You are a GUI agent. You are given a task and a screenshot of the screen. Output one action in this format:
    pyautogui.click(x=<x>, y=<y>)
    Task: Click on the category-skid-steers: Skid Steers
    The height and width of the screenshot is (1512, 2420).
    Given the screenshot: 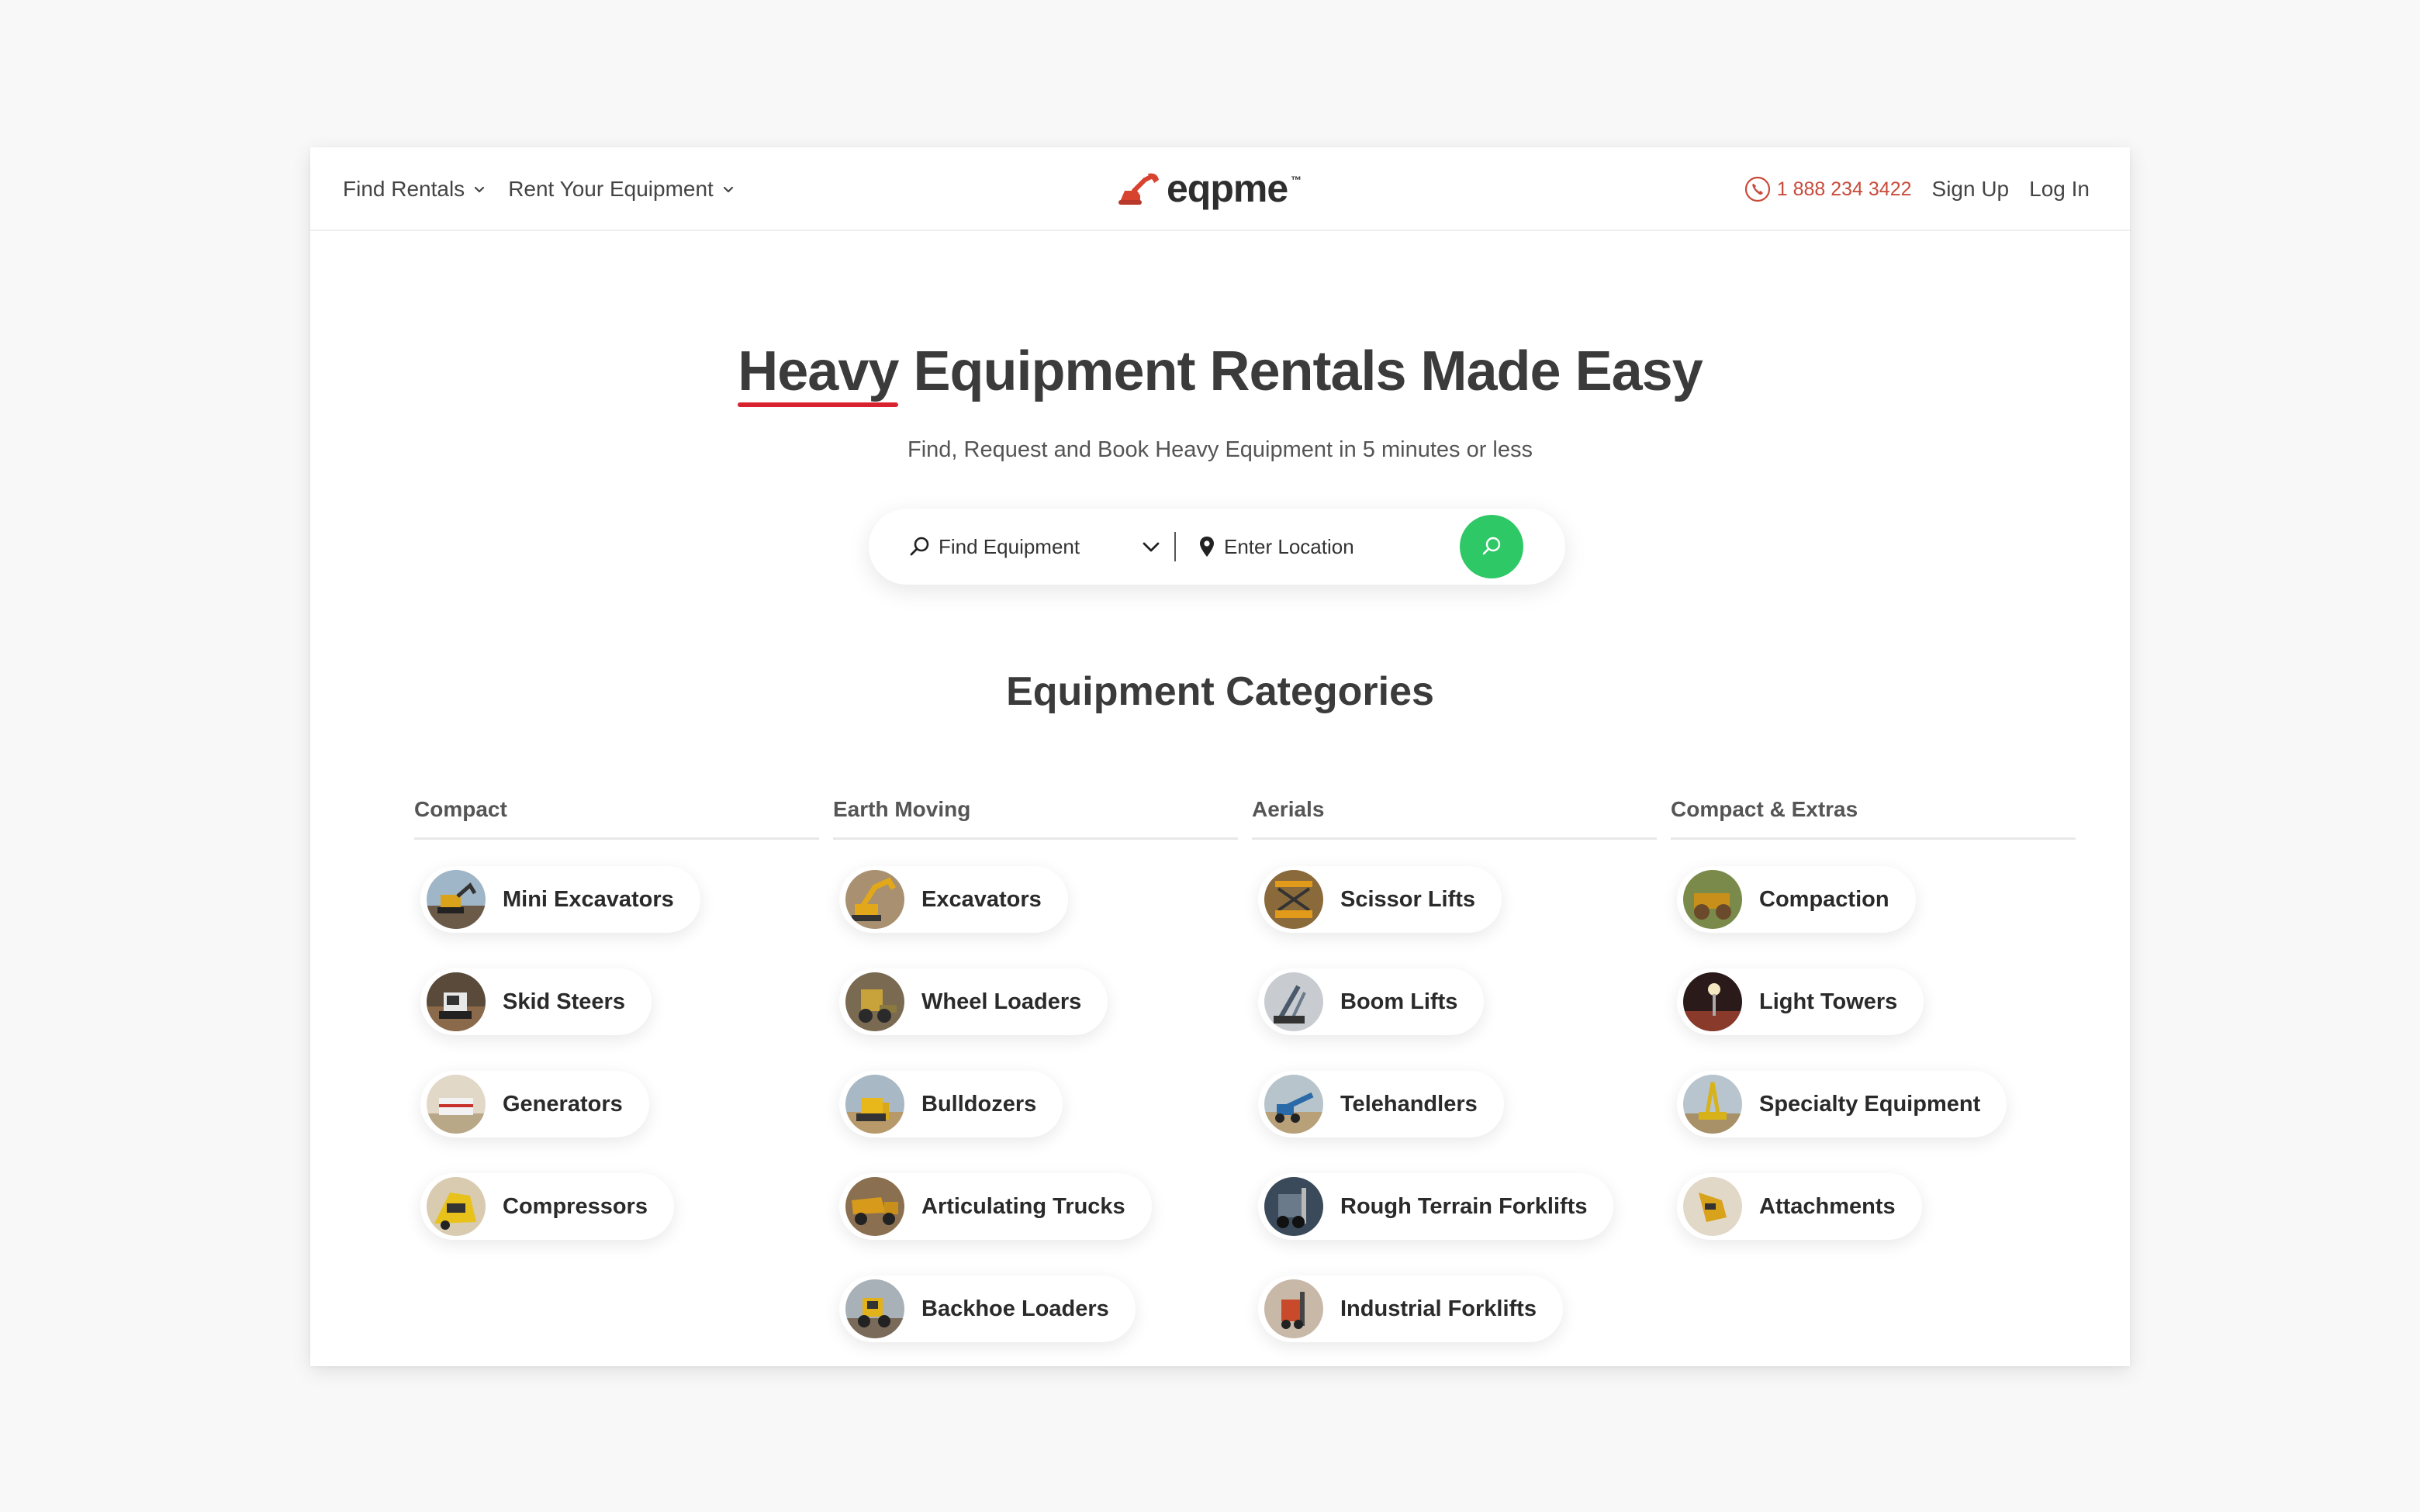 What is the action you would take?
    pyautogui.click(x=536, y=1001)
    